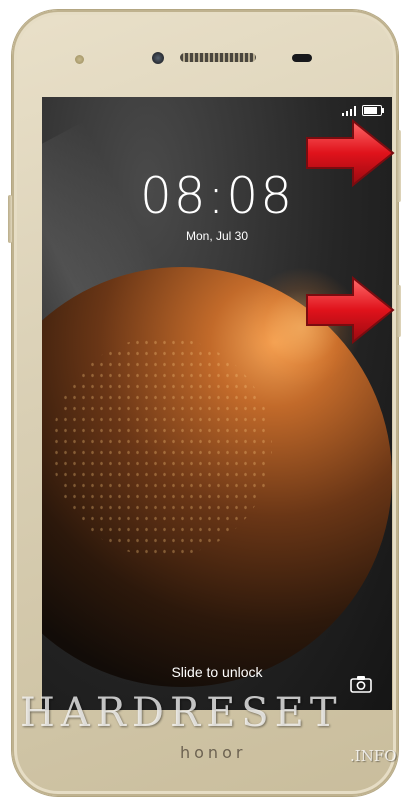 The height and width of the screenshot is (800, 415). Describe the element at coordinates (217, 672) in the screenshot. I see `slide-to-unlock-hint: Slide to unlock` at that location.